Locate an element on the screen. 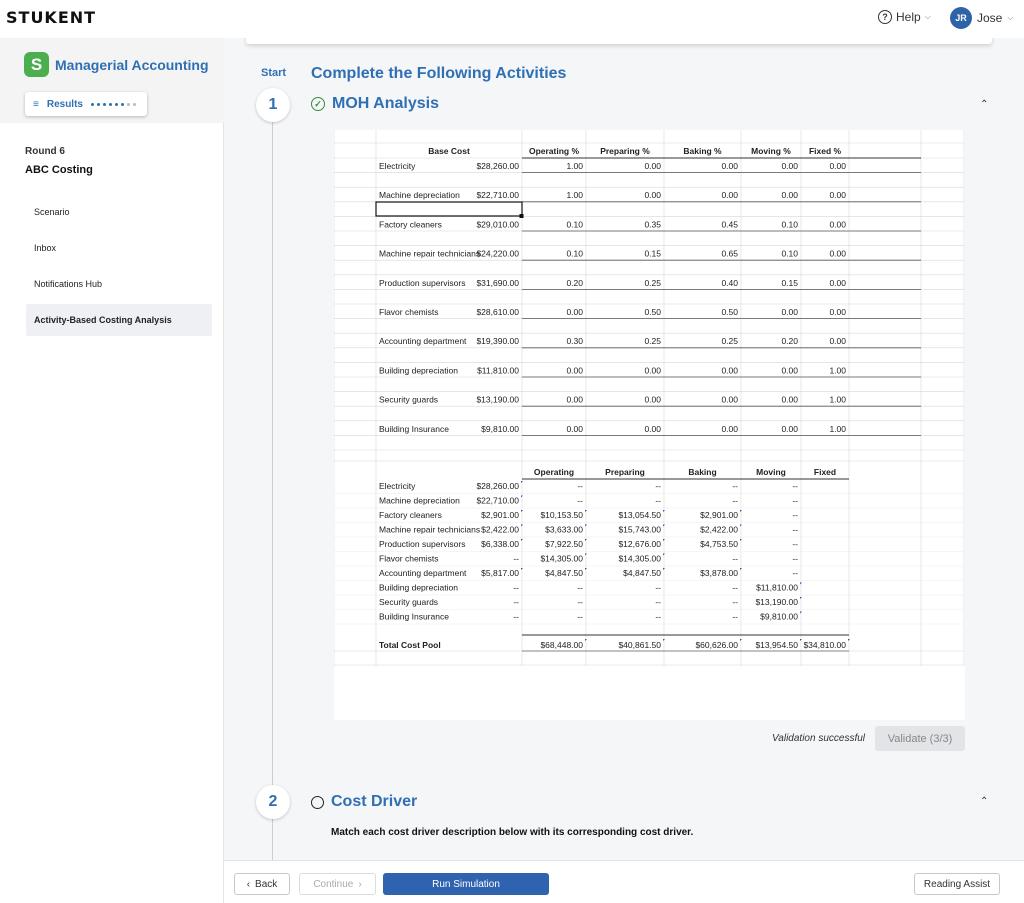 The image size is (1024, 903). run-simulation-button: Run Simulation is located at coordinates (466, 884).